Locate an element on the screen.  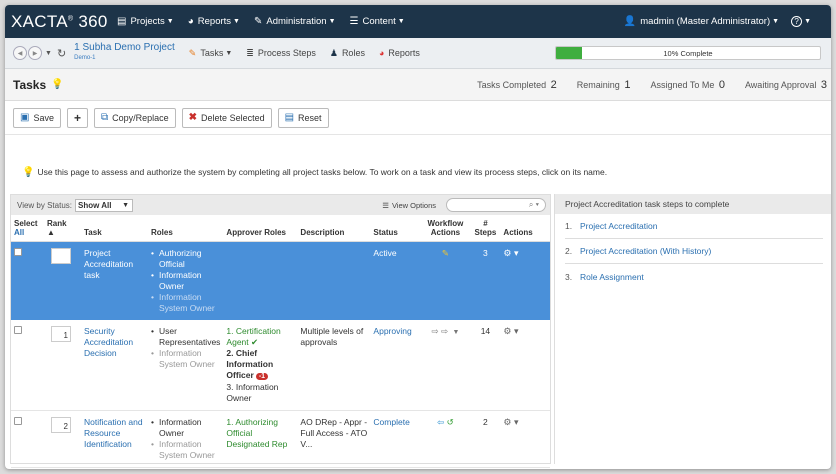
task-link: Project Accreditation task is located at coordinates (108, 264).